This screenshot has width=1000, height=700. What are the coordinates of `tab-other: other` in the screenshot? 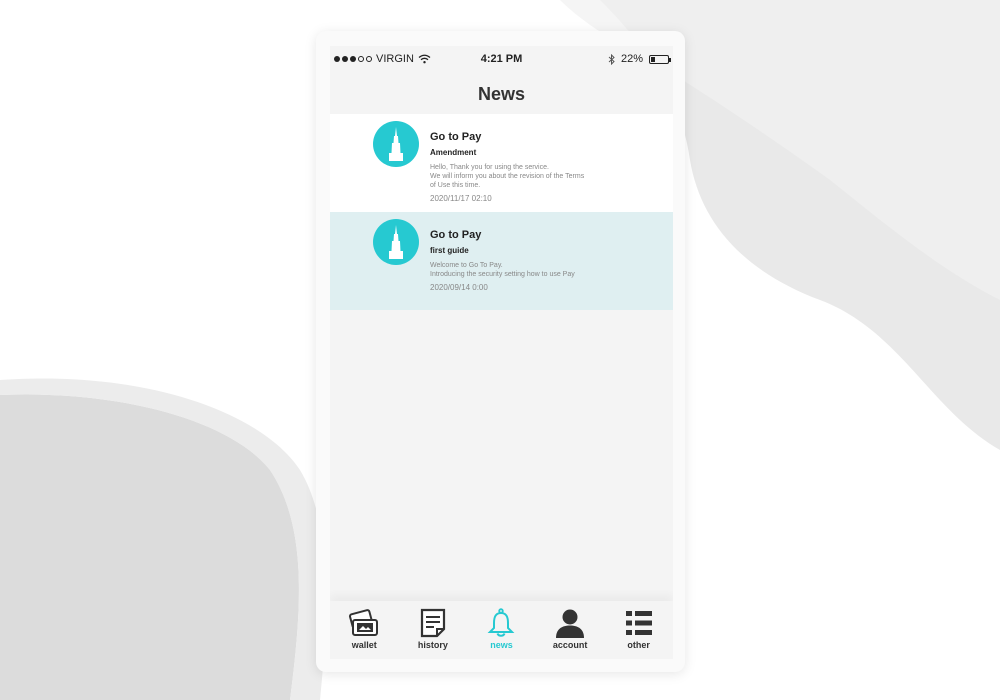 It's located at (639, 628).